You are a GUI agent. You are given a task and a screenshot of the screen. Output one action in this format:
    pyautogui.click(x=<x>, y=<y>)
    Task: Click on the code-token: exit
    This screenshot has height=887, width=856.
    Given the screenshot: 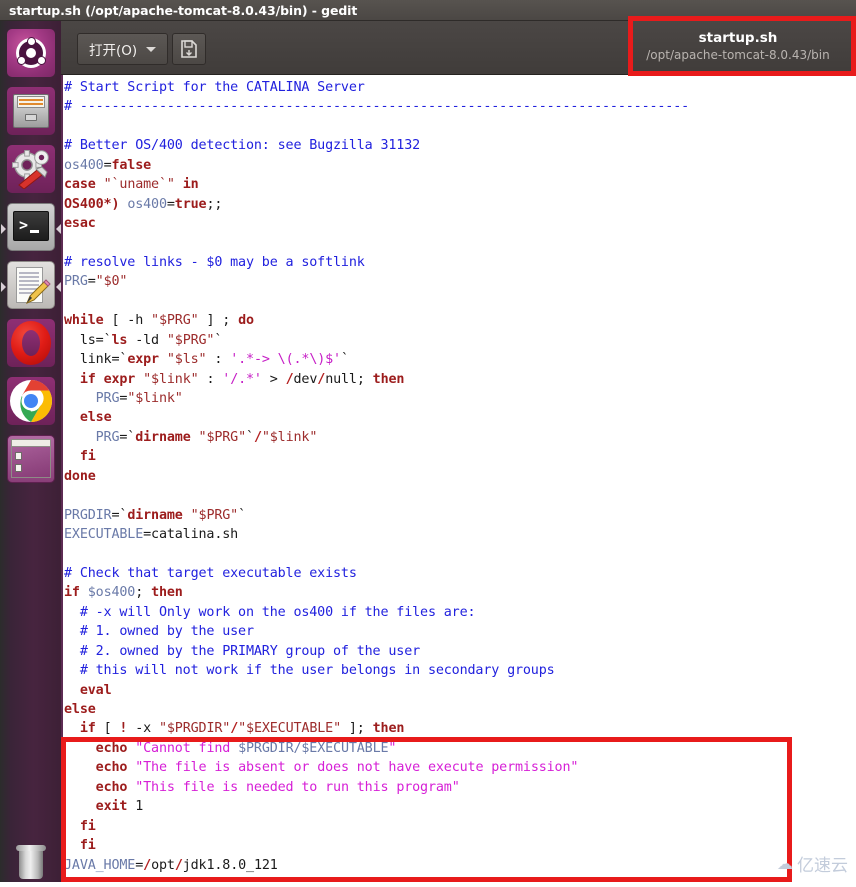 What is the action you would take?
    pyautogui.click(x=111, y=807)
    